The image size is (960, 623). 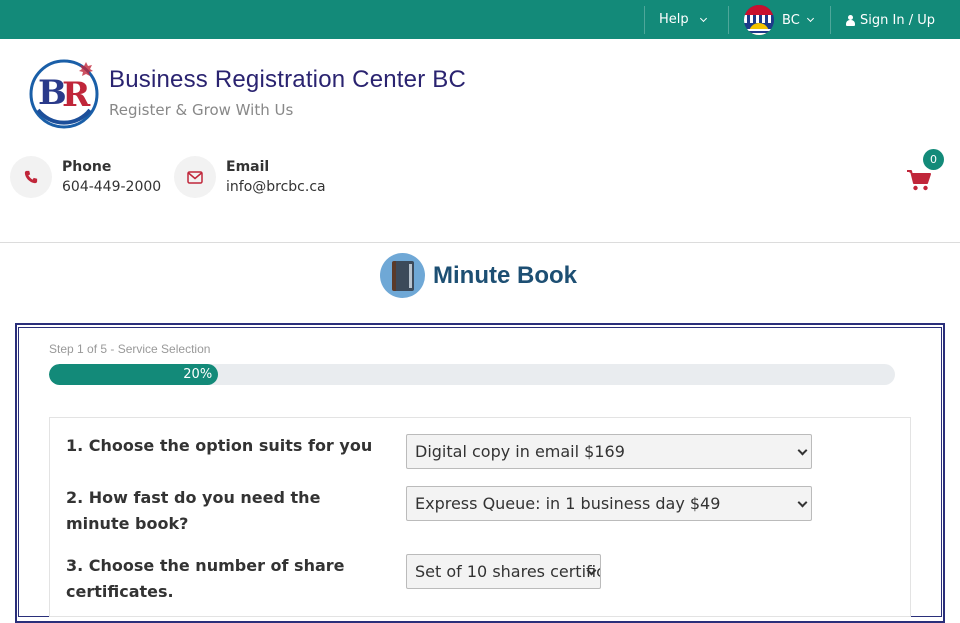 What do you see at coordinates (897, 20) in the screenshot?
I see `sign-in-label: Sign In / Up` at bounding box center [897, 20].